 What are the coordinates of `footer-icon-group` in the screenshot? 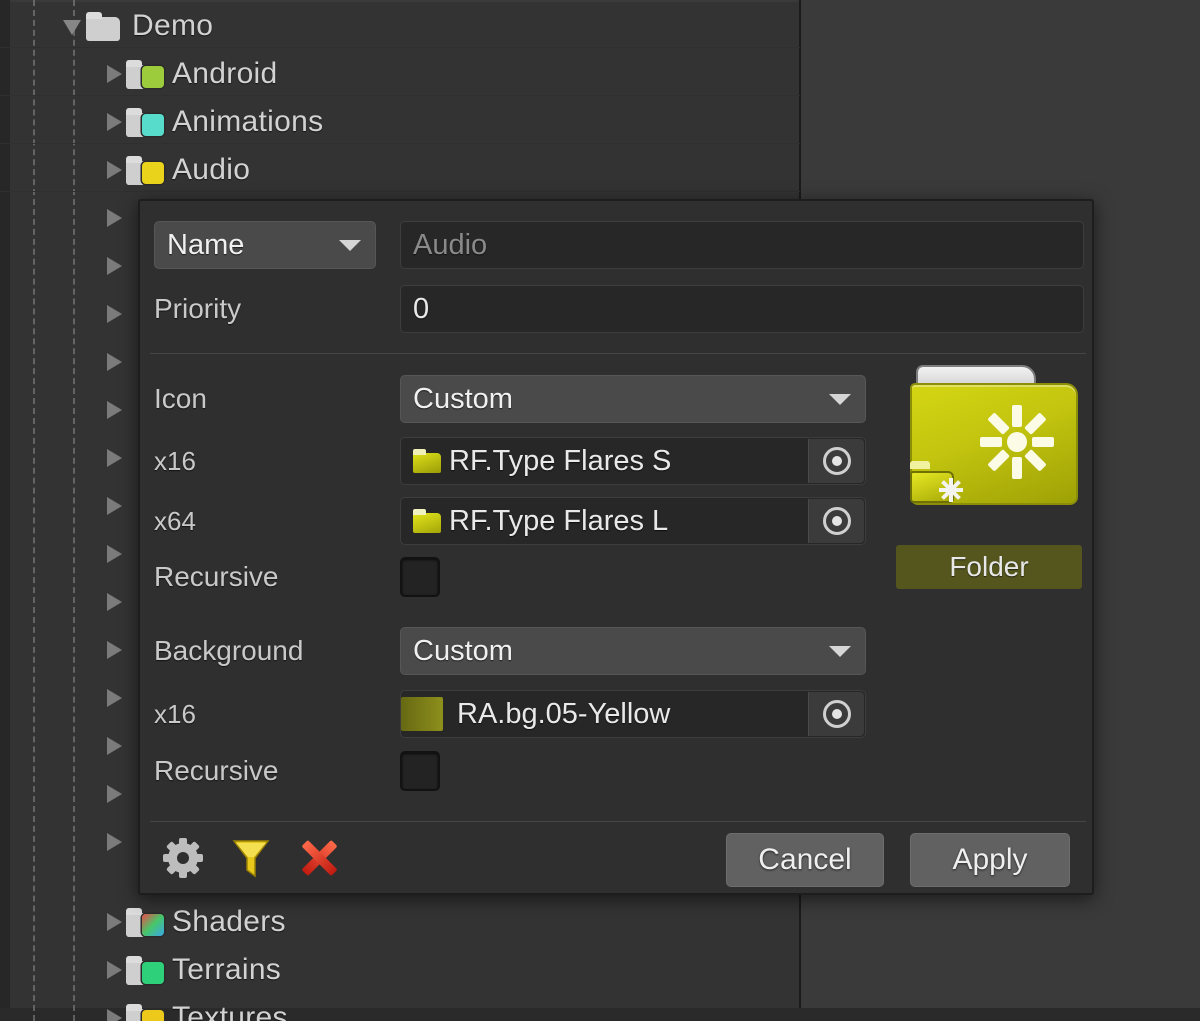 It's located at (251, 858).